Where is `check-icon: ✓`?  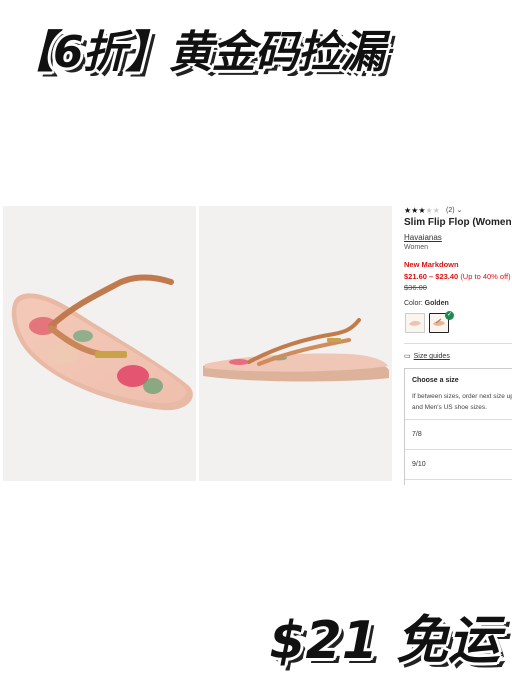
check-icon: ✓ is located at coordinates (449, 315).